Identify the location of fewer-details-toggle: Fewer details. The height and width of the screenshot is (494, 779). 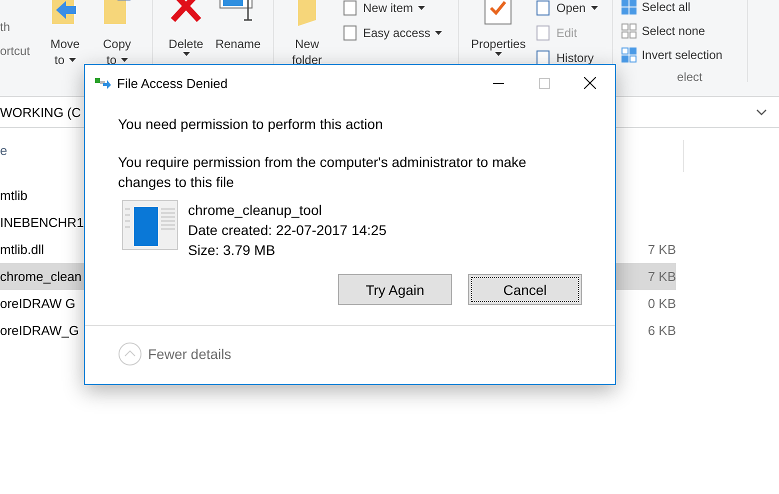
(158, 346).